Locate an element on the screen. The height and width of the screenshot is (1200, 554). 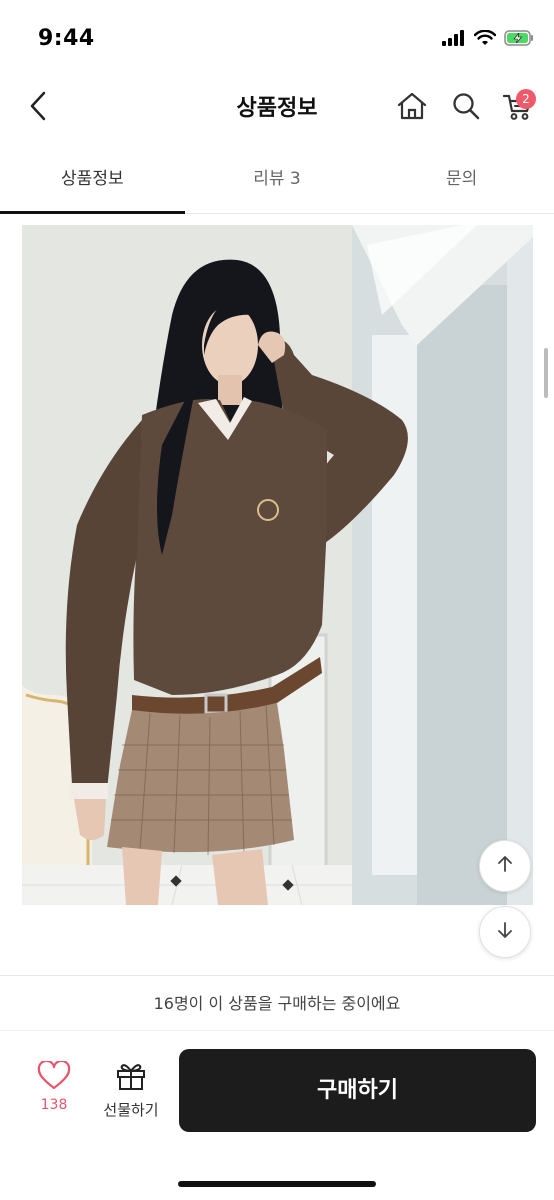
search-button is located at coordinates (466, 108).